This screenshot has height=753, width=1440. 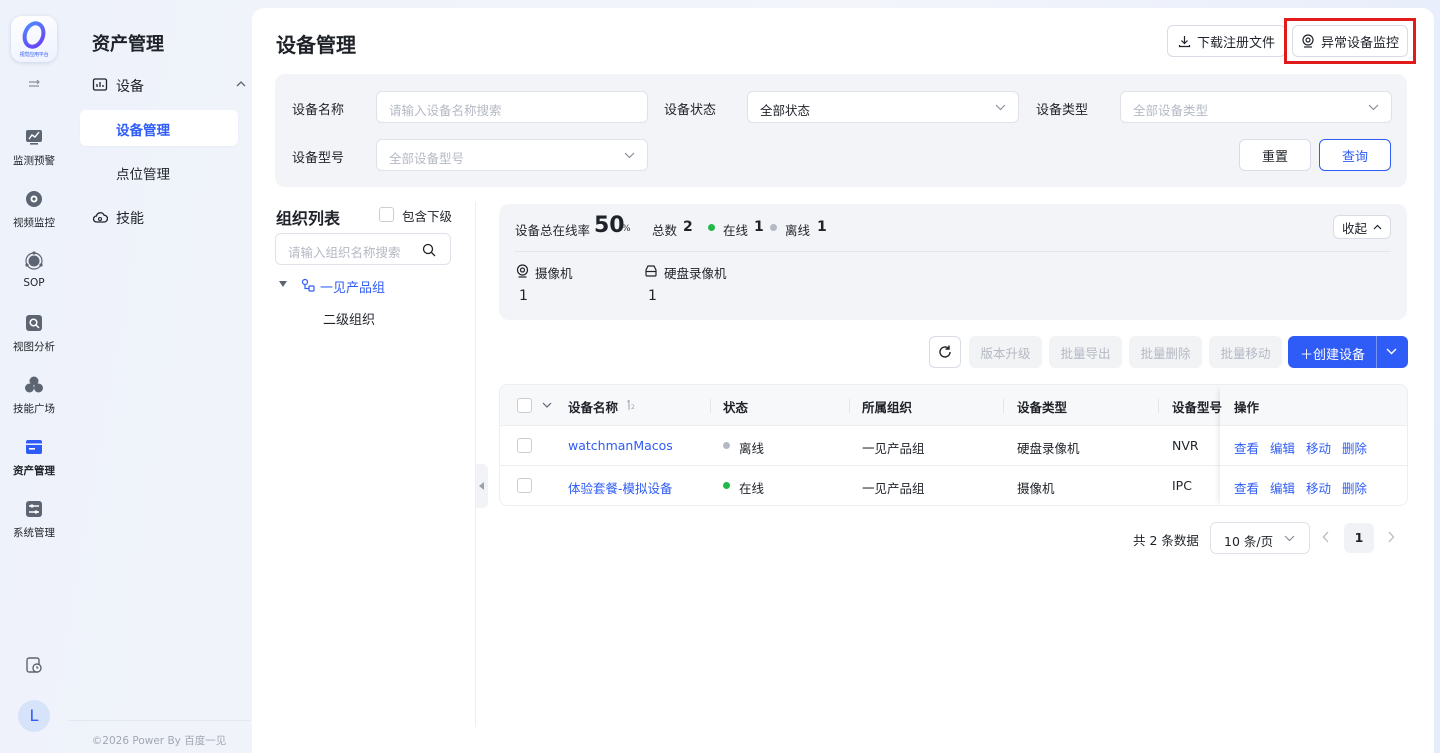 What do you see at coordinates (1355, 155) in the screenshot?
I see `query-button: 查询` at bounding box center [1355, 155].